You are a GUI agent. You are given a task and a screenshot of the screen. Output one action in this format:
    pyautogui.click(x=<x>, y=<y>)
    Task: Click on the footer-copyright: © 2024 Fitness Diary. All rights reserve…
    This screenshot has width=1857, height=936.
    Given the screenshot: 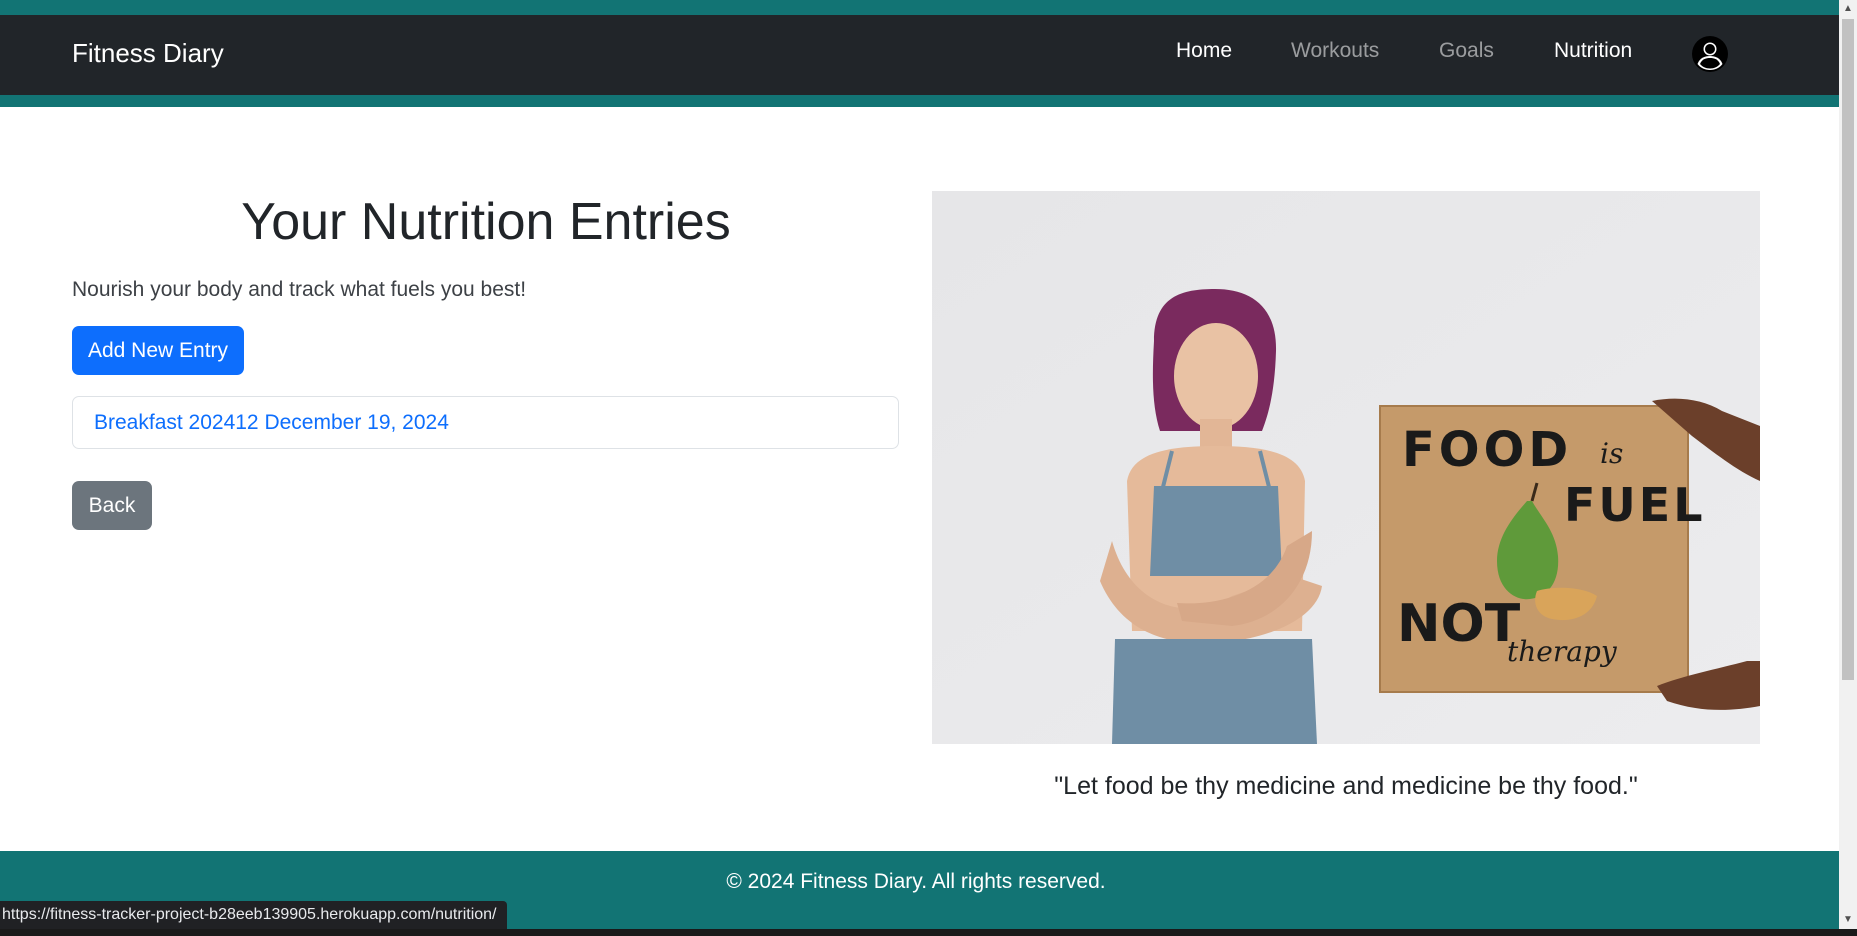 What is the action you would take?
    pyautogui.click(x=916, y=881)
    